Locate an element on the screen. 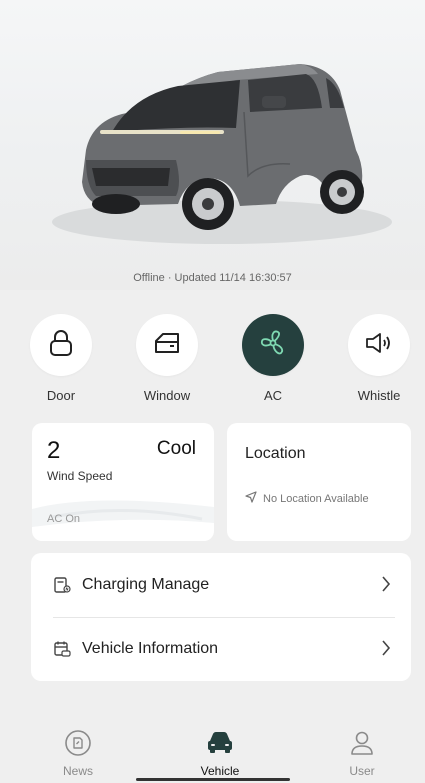 This screenshot has height=783, width=425. vehicle-status-text: Offline · Updated 11/14 16:30:57 is located at coordinates (212, 278).